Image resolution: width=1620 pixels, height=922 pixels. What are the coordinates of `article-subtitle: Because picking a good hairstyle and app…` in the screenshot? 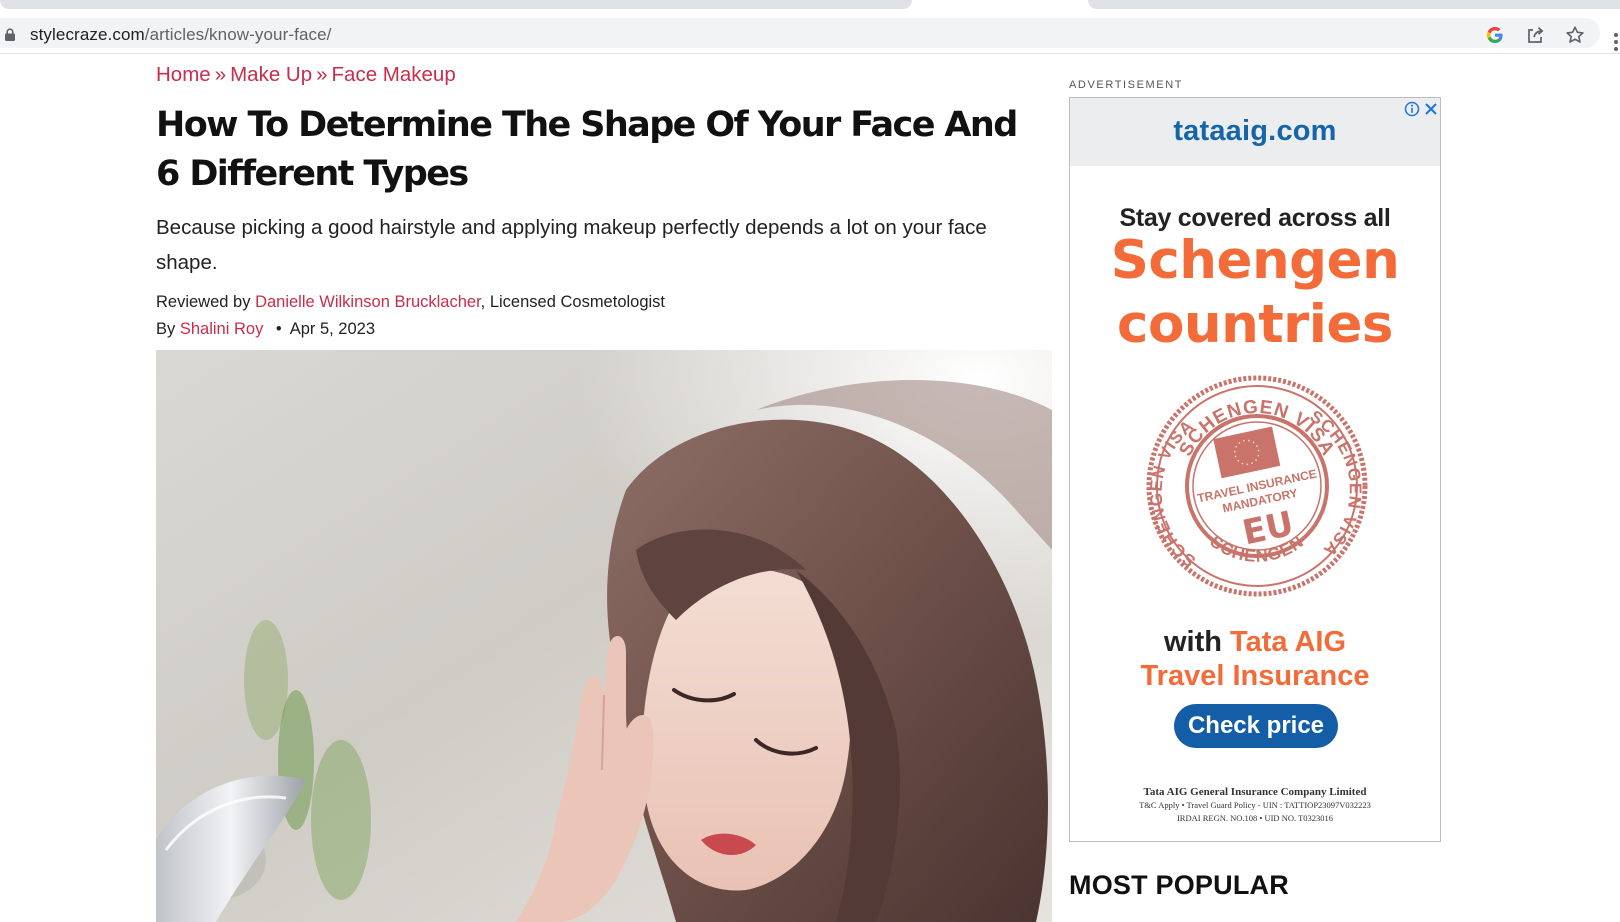 It's located at (571, 245).